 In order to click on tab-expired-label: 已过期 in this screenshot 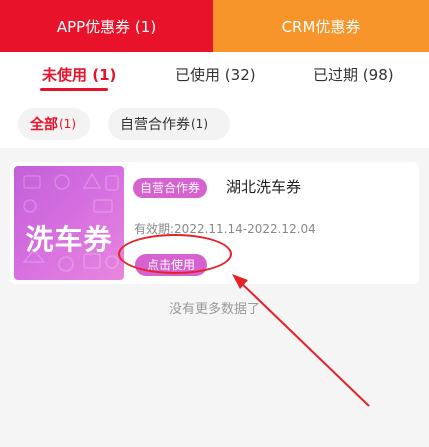, I will do `click(336, 75)`.